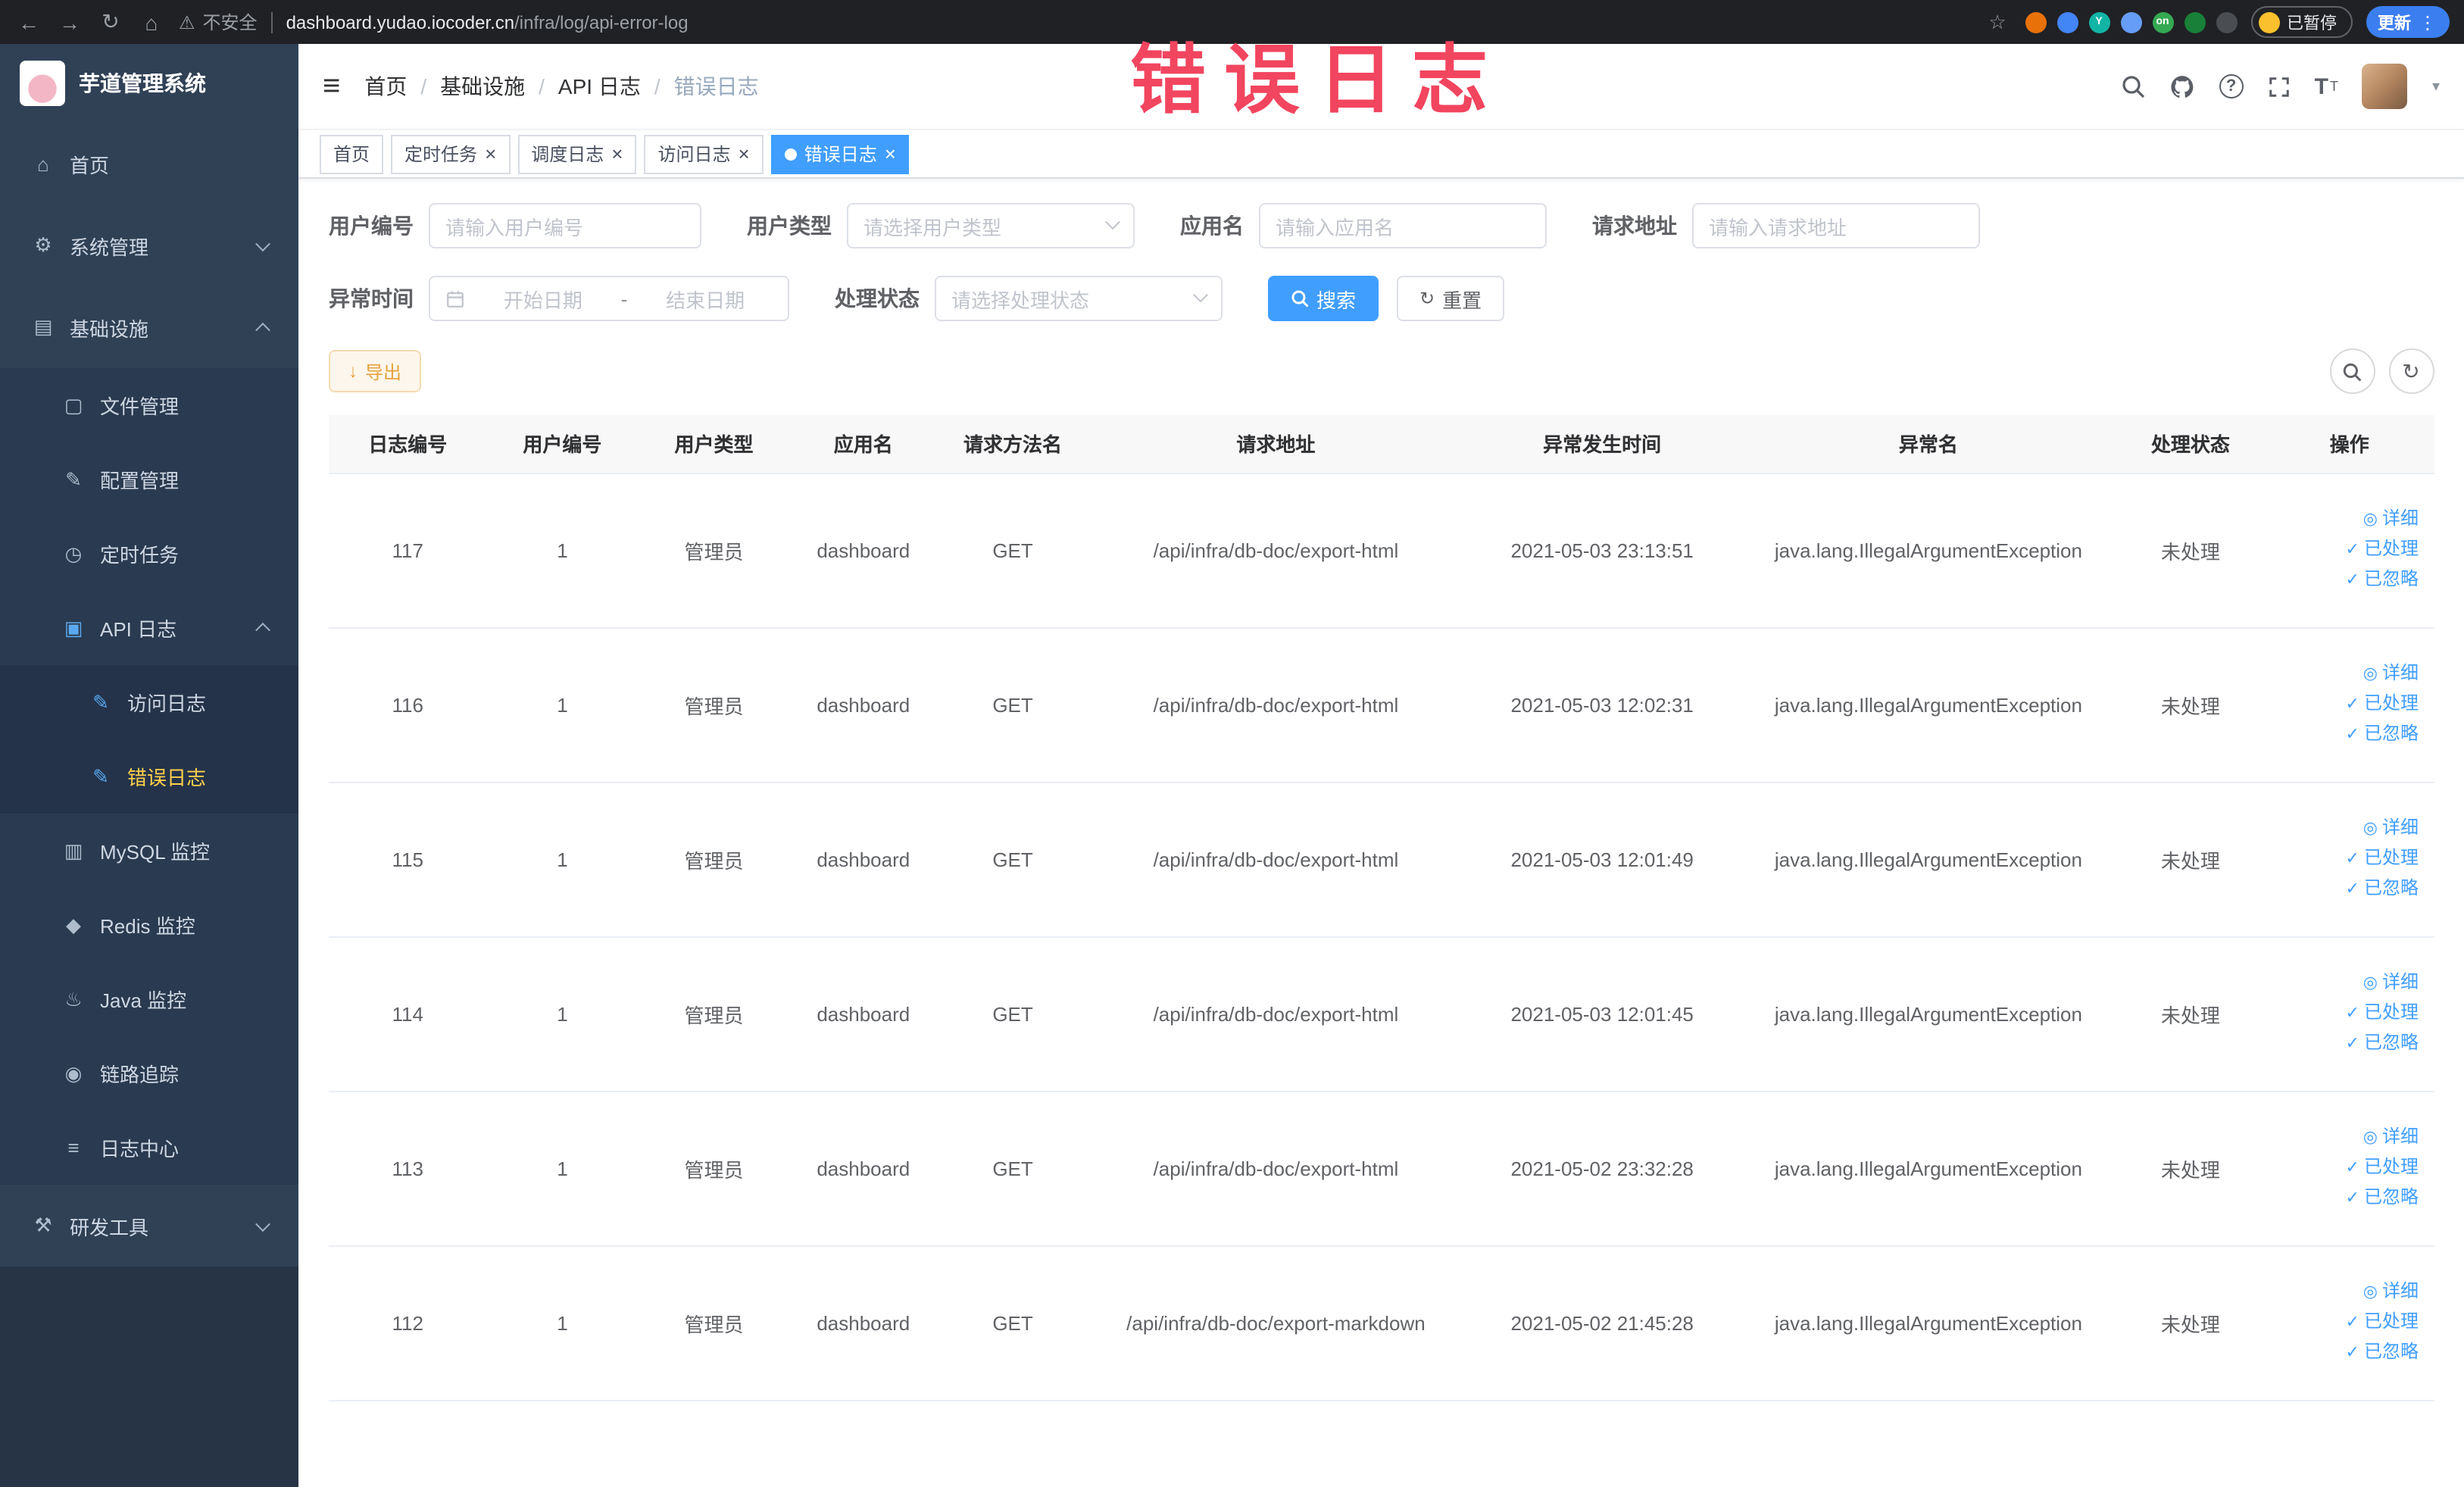  What do you see at coordinates (789, 226) in the screenshot?
I see `user-type-label: 用户类型` at bounding box center [789, 226].